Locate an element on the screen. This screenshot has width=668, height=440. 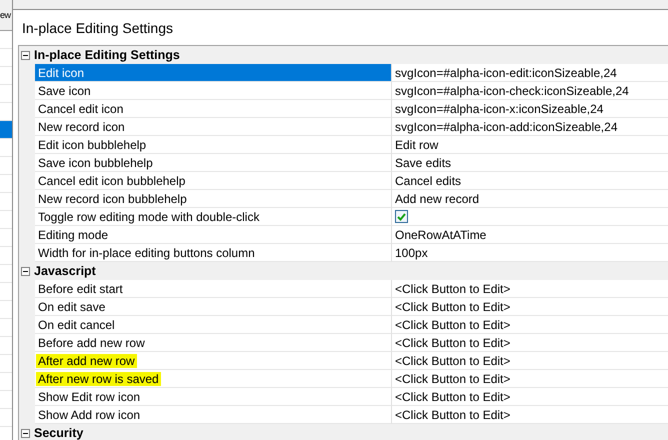
property-name: Cancel edit icon bubblehelp is located at coordinates (213, 181).